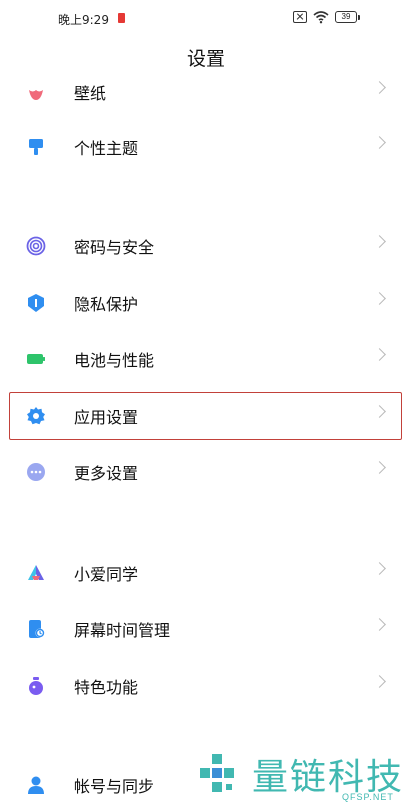 The height and width of the screenshot is (806, 412). Describe the element at coordinates (36, 472) in the screenshot. I see `more-dots-icon` at that location.